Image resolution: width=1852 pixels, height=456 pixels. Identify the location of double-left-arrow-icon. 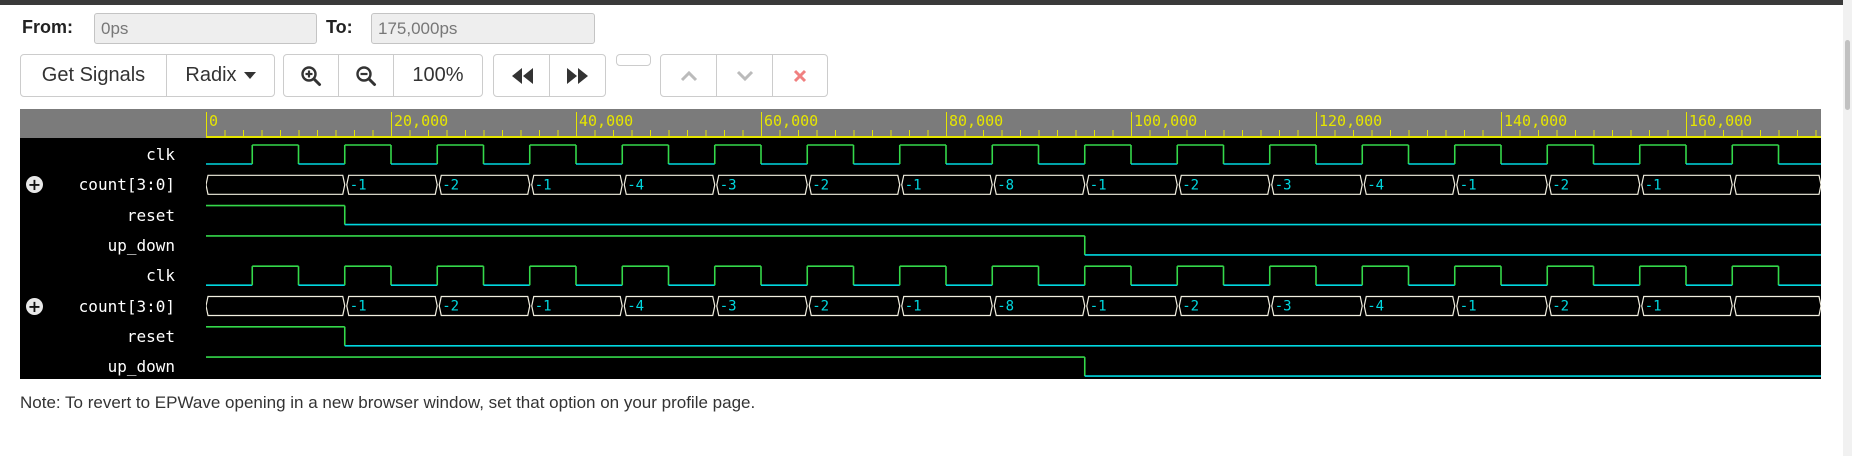
(522, 75).